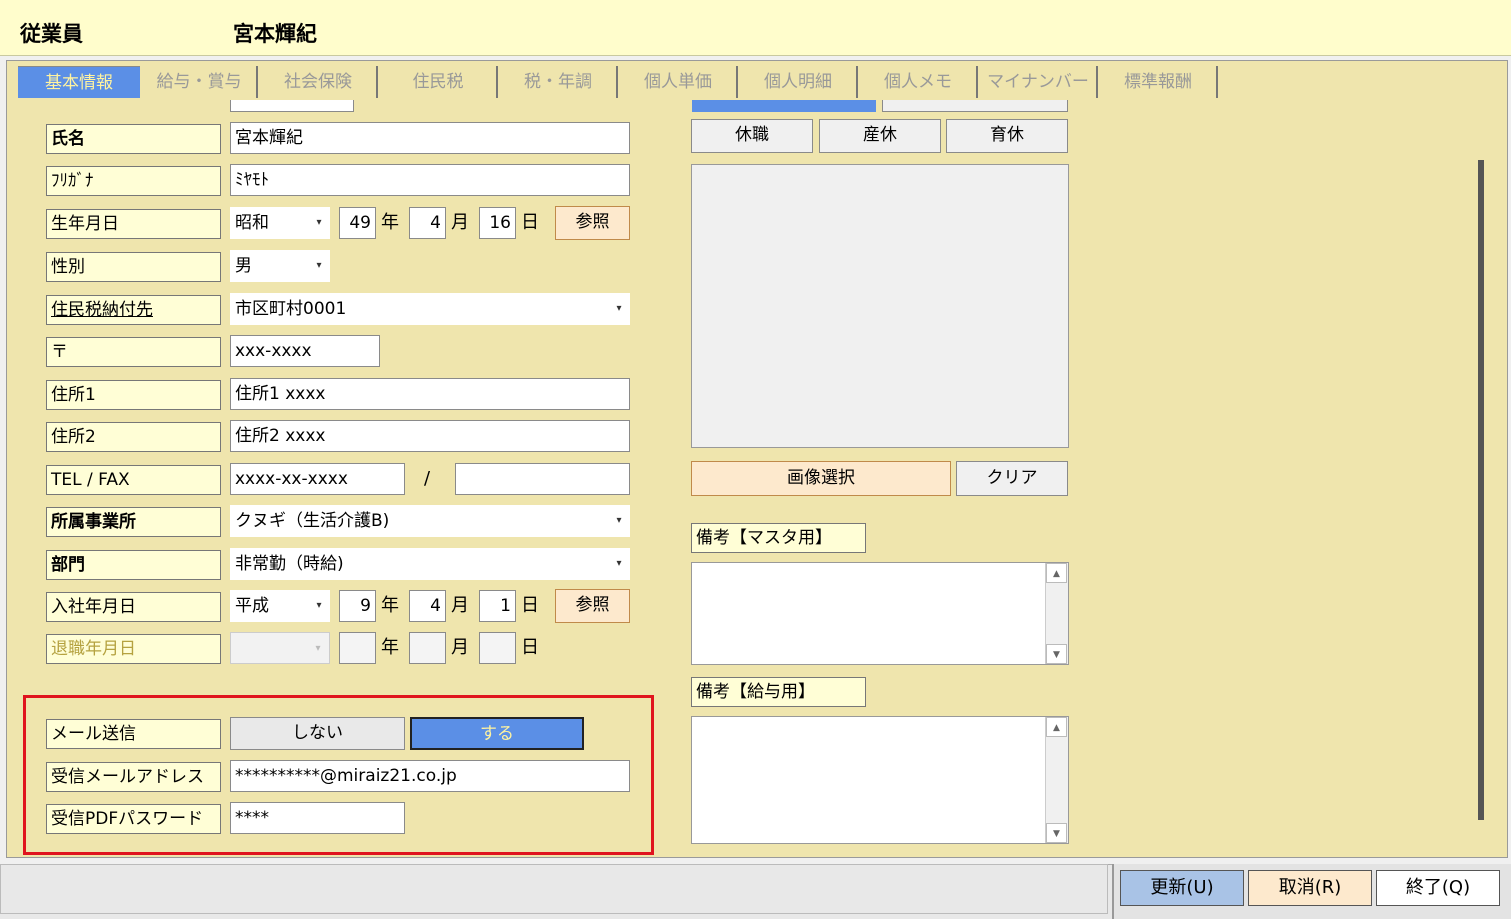  Describe the element at coordinates (292, 106) in the screenshot. I see `clipped-field` at that location.